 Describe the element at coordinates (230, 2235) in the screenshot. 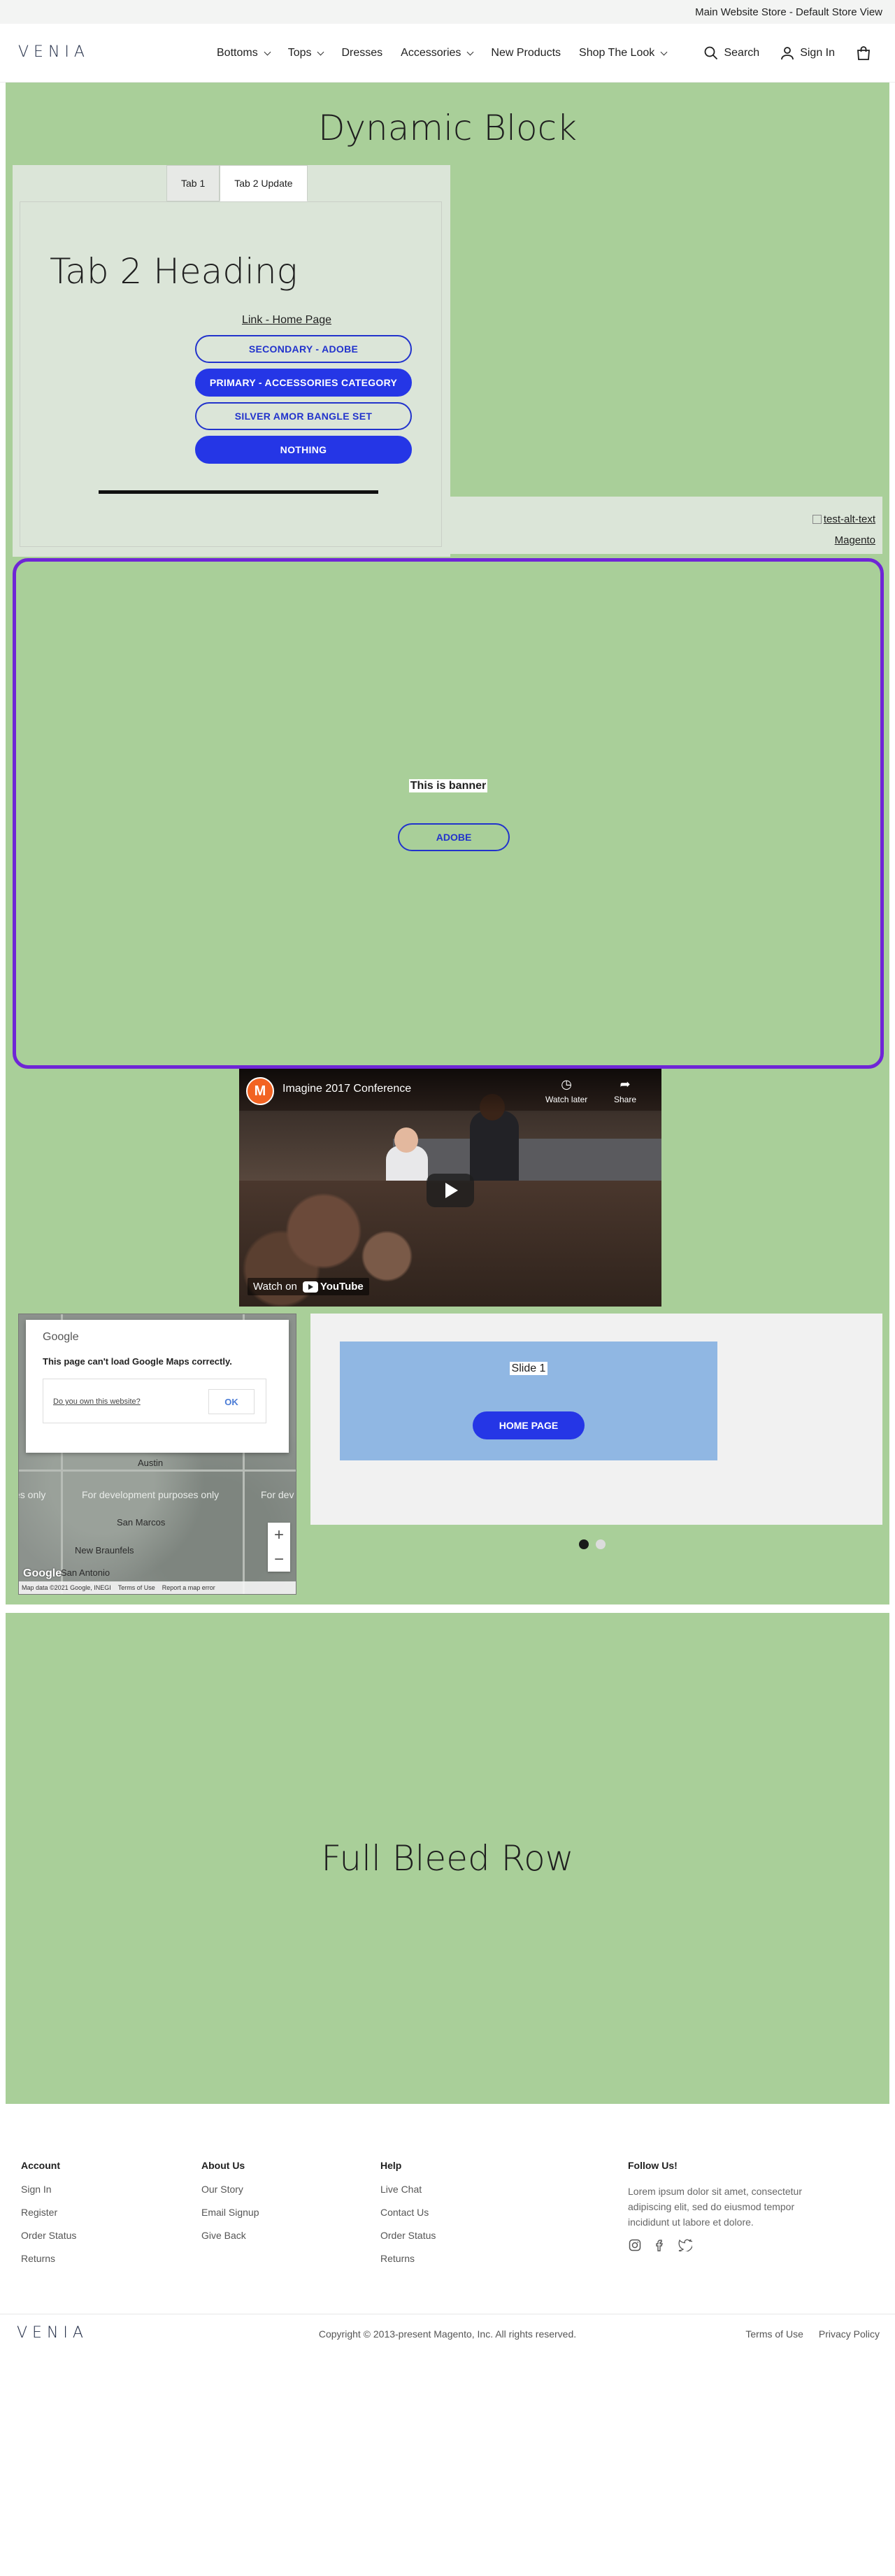

I see `footer-link: Give Back` at that location.